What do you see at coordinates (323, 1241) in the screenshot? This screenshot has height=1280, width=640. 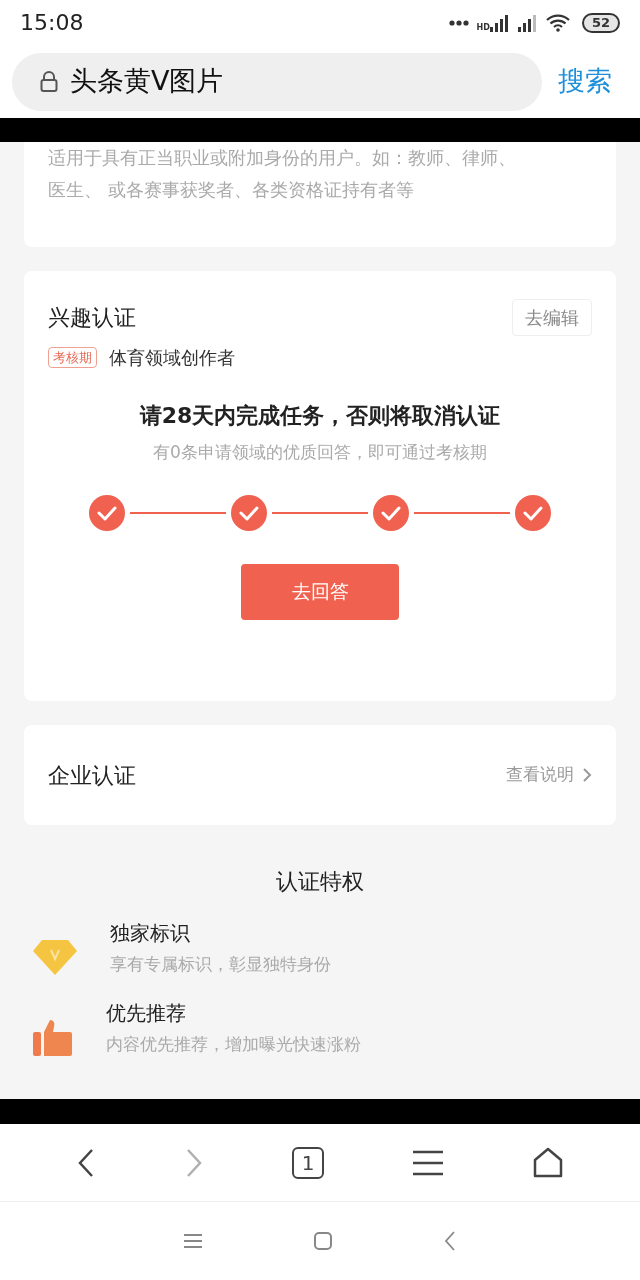 I see `home-square-icon` at bounding box center [323, 1241].